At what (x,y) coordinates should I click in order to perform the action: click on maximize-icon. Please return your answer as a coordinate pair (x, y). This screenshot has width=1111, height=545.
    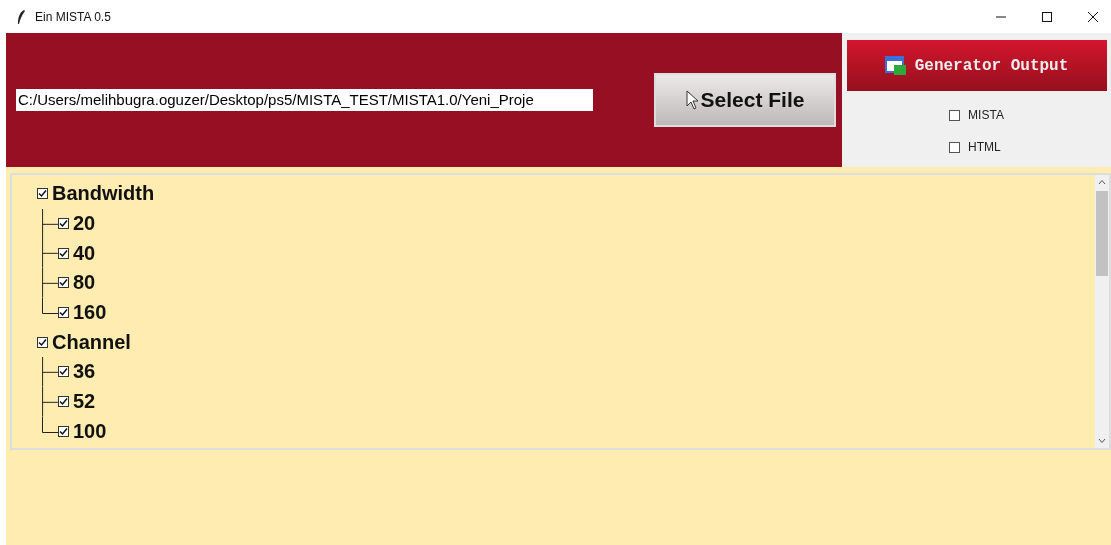
    Looking at the image, I should click on (1047, 16).